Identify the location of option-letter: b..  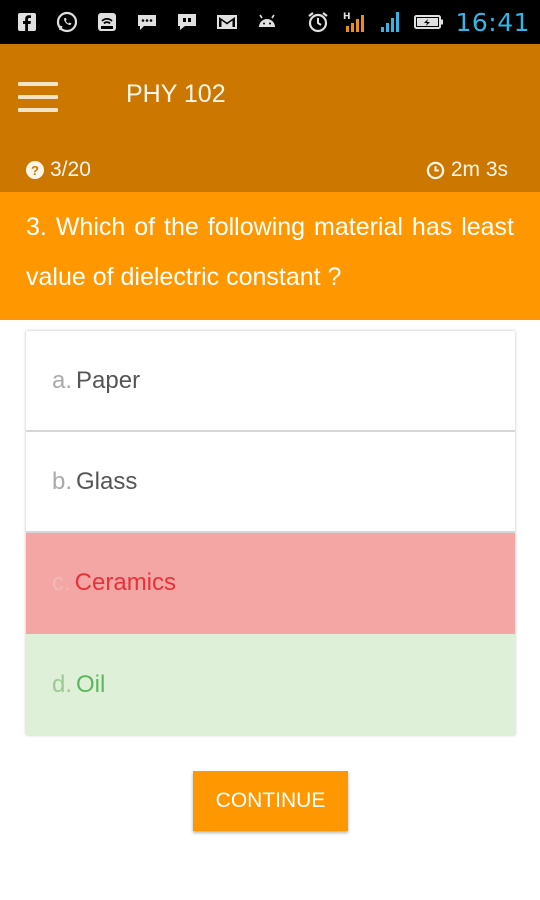
(62, 481).